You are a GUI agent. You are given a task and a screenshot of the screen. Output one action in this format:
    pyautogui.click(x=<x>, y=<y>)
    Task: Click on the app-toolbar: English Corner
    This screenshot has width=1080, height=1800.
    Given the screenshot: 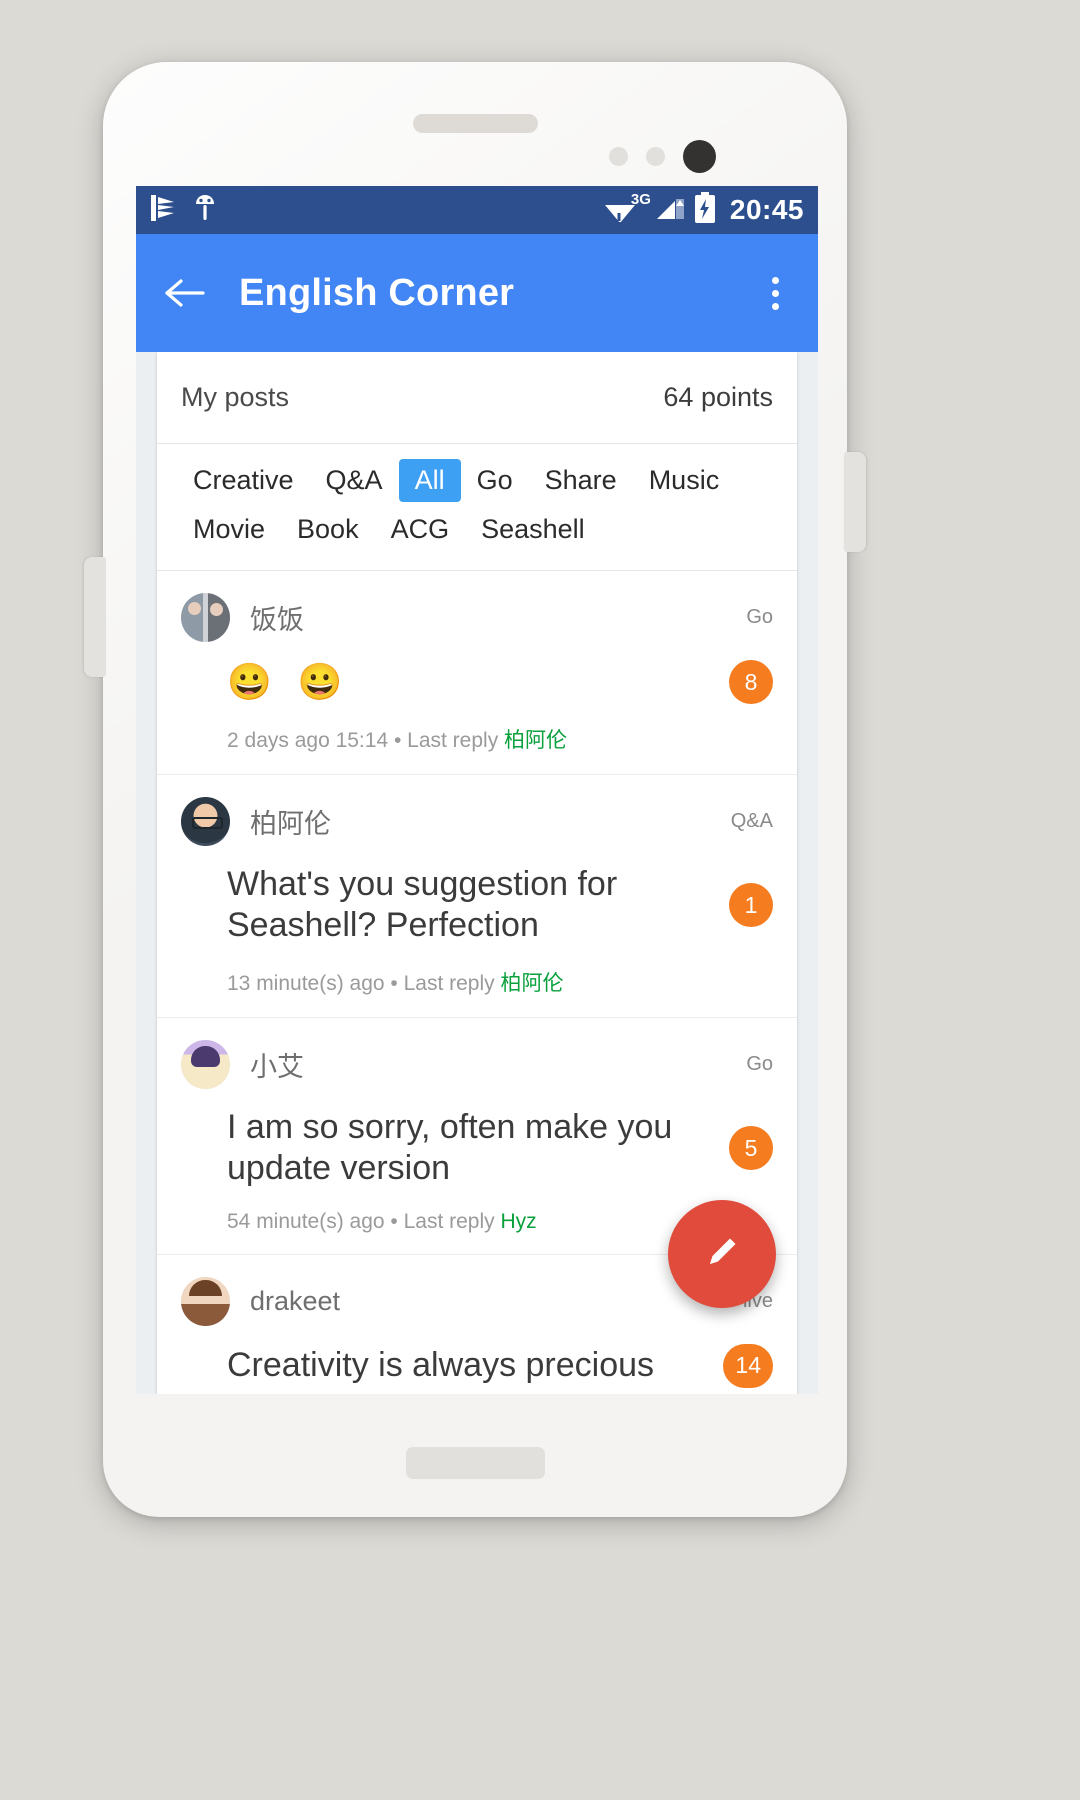 What is the action you would take?
    pyautogui.click(x=477, y=293)
    